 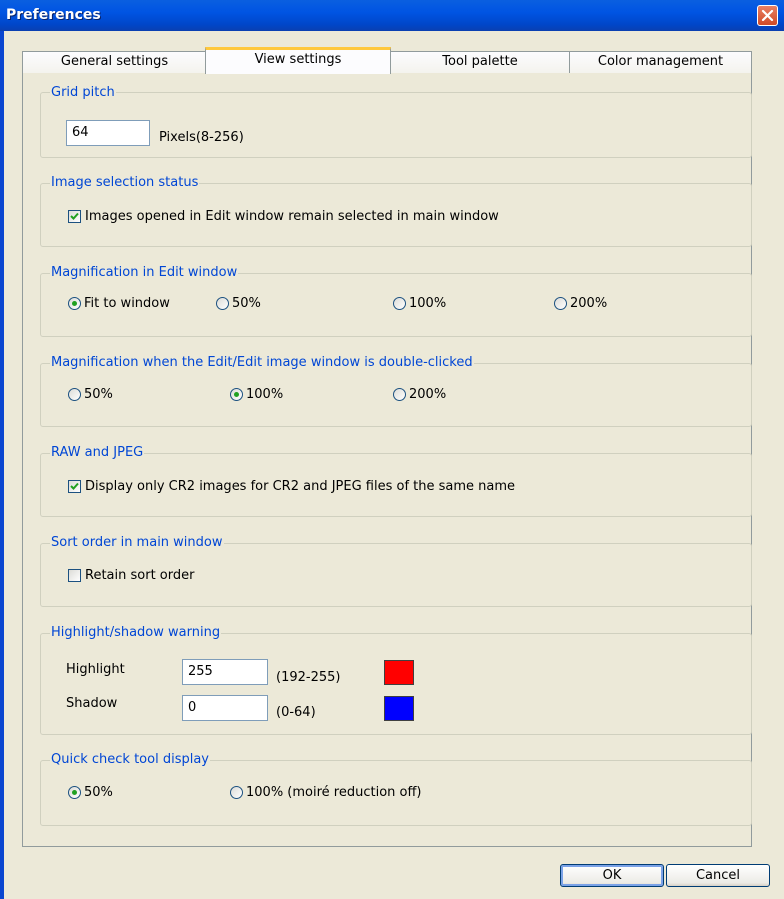 What do you see at coordinates (225, 708) in the screenshot?
I see `shadow-input: 0` at bounding box center [225, 708].